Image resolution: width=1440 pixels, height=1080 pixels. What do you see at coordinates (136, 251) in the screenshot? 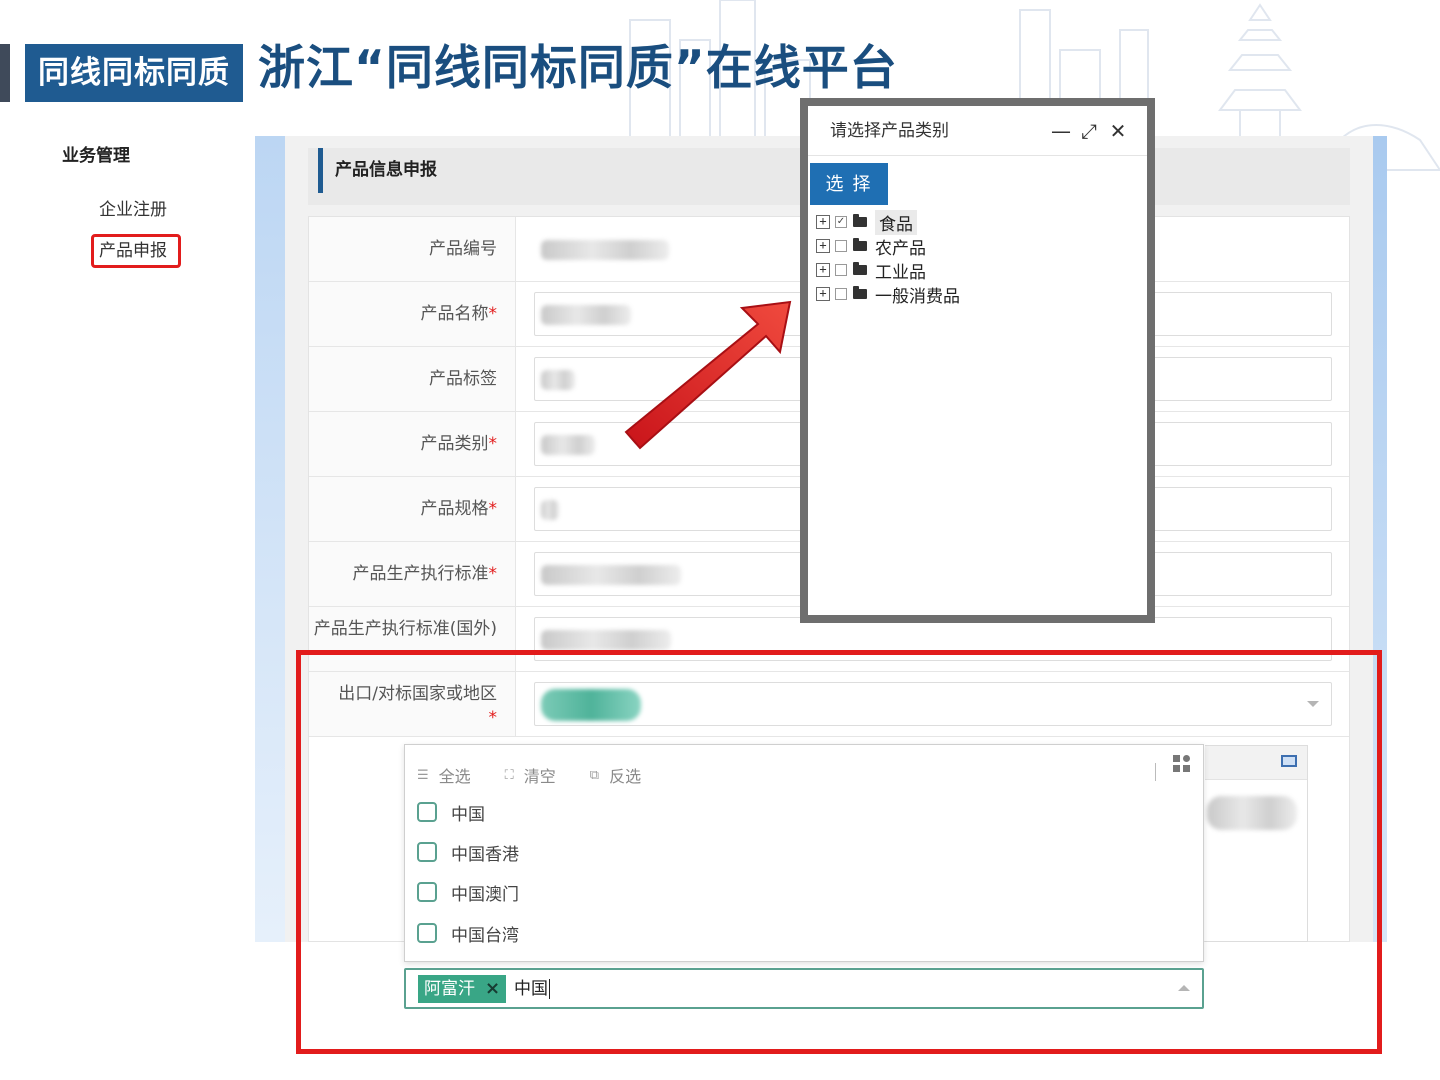
I see `sidebar-item-product-declare: 产品申报` at bounding box center [136, 251].